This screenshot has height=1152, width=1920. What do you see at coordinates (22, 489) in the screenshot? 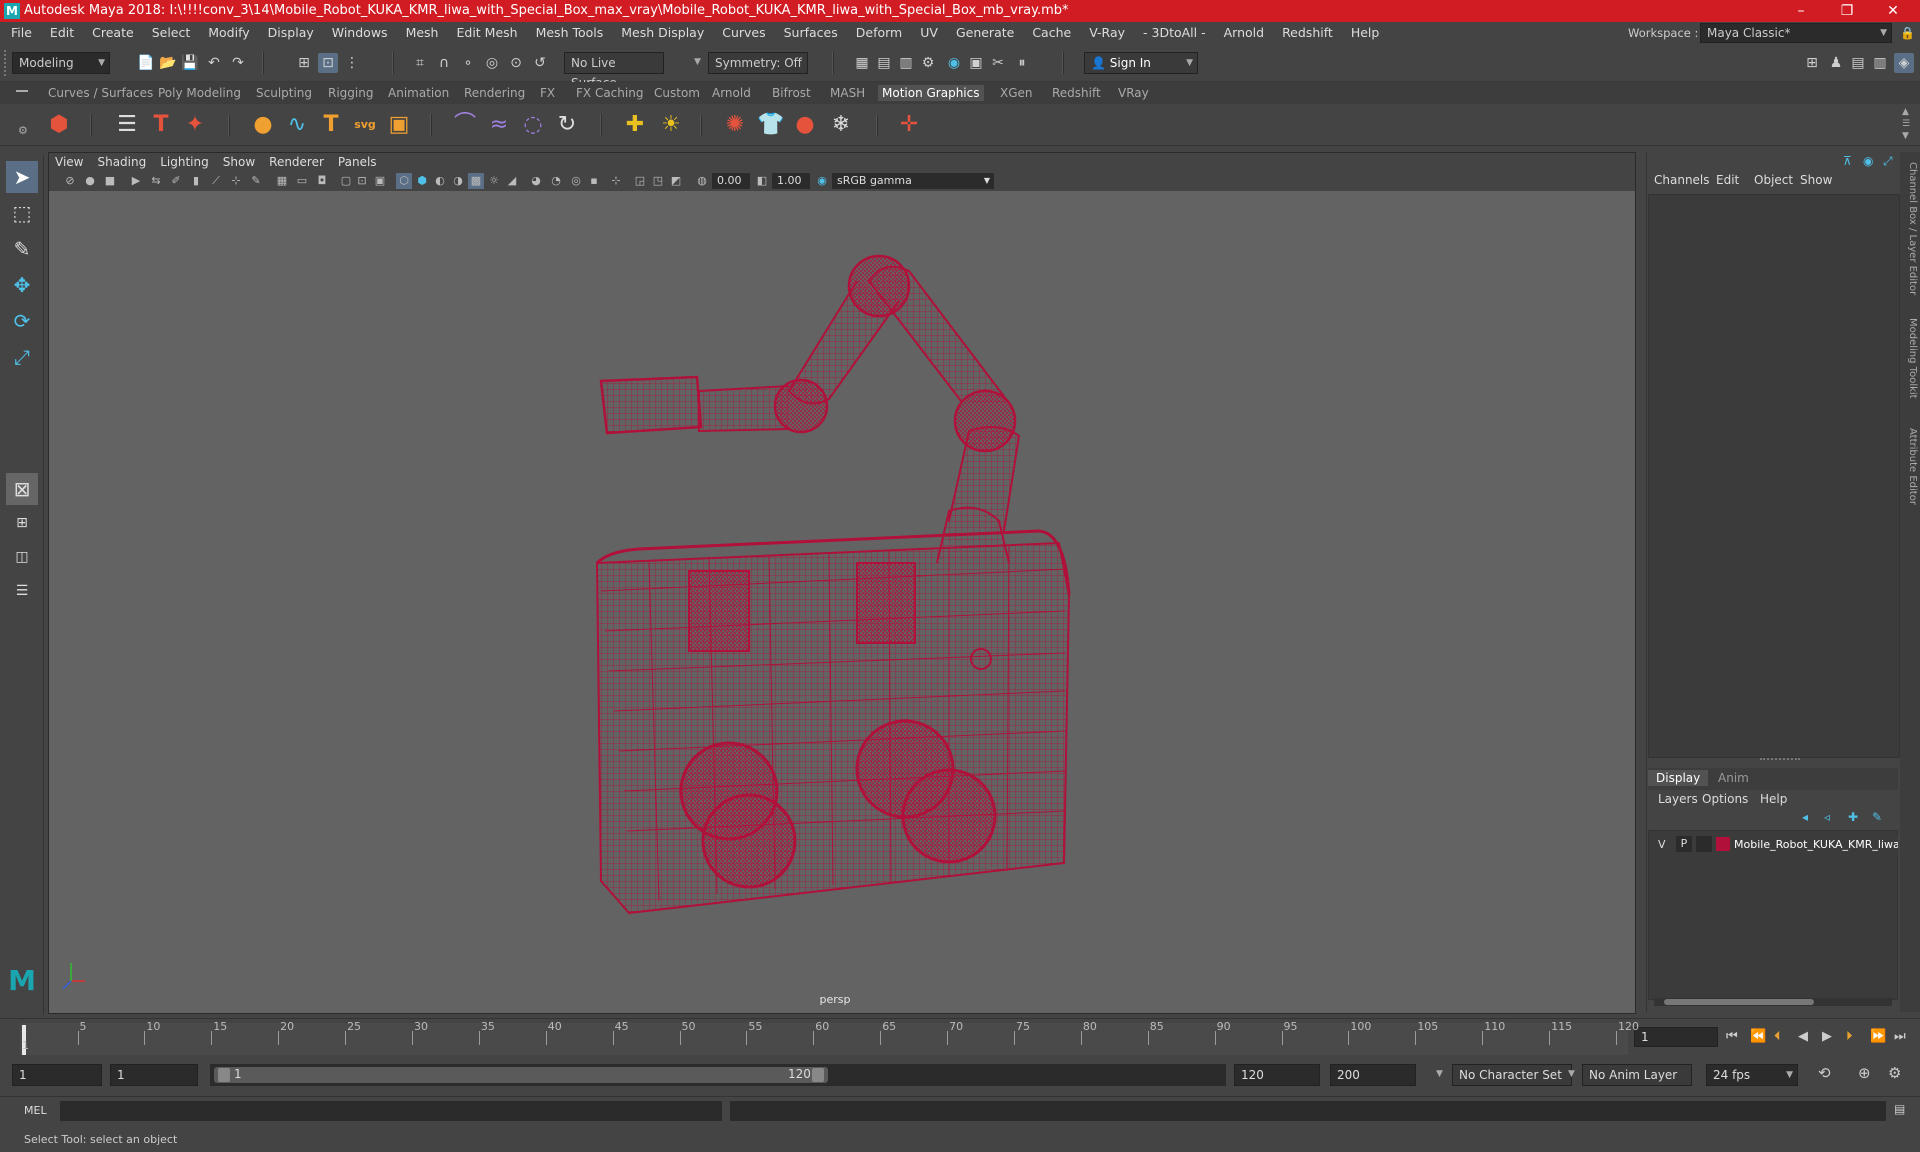
I see `single-view-icon: ⊠` at bounding box center [22, 489].